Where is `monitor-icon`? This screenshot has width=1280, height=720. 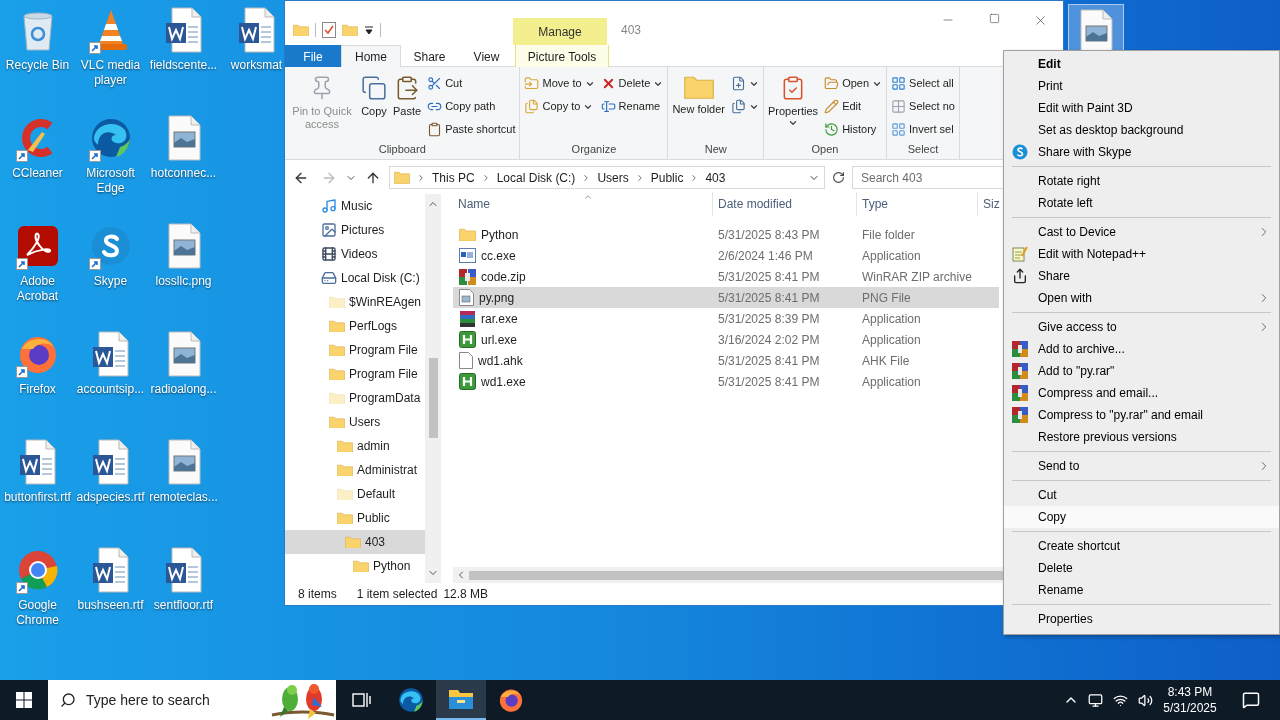
monitor-icon is located at coordinates (1095, 700).